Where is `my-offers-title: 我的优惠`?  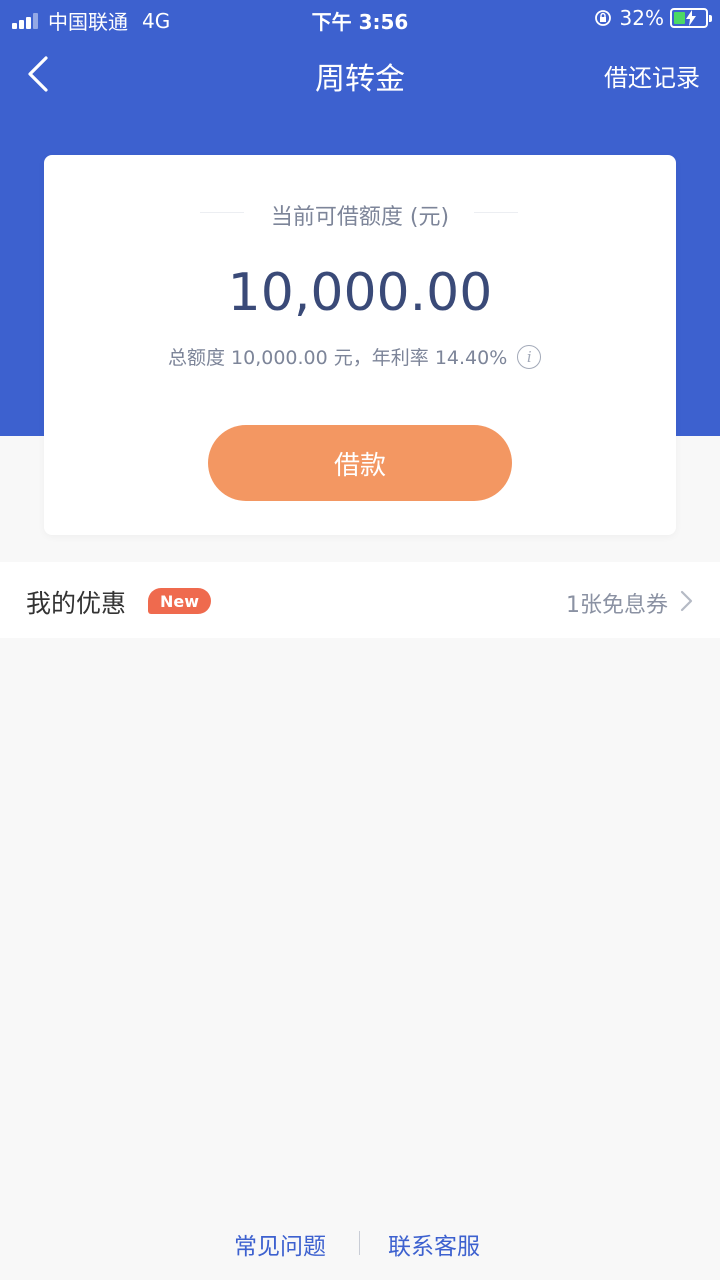
my-offers-title: 我的优惠 is located at coordinates (76, 603).